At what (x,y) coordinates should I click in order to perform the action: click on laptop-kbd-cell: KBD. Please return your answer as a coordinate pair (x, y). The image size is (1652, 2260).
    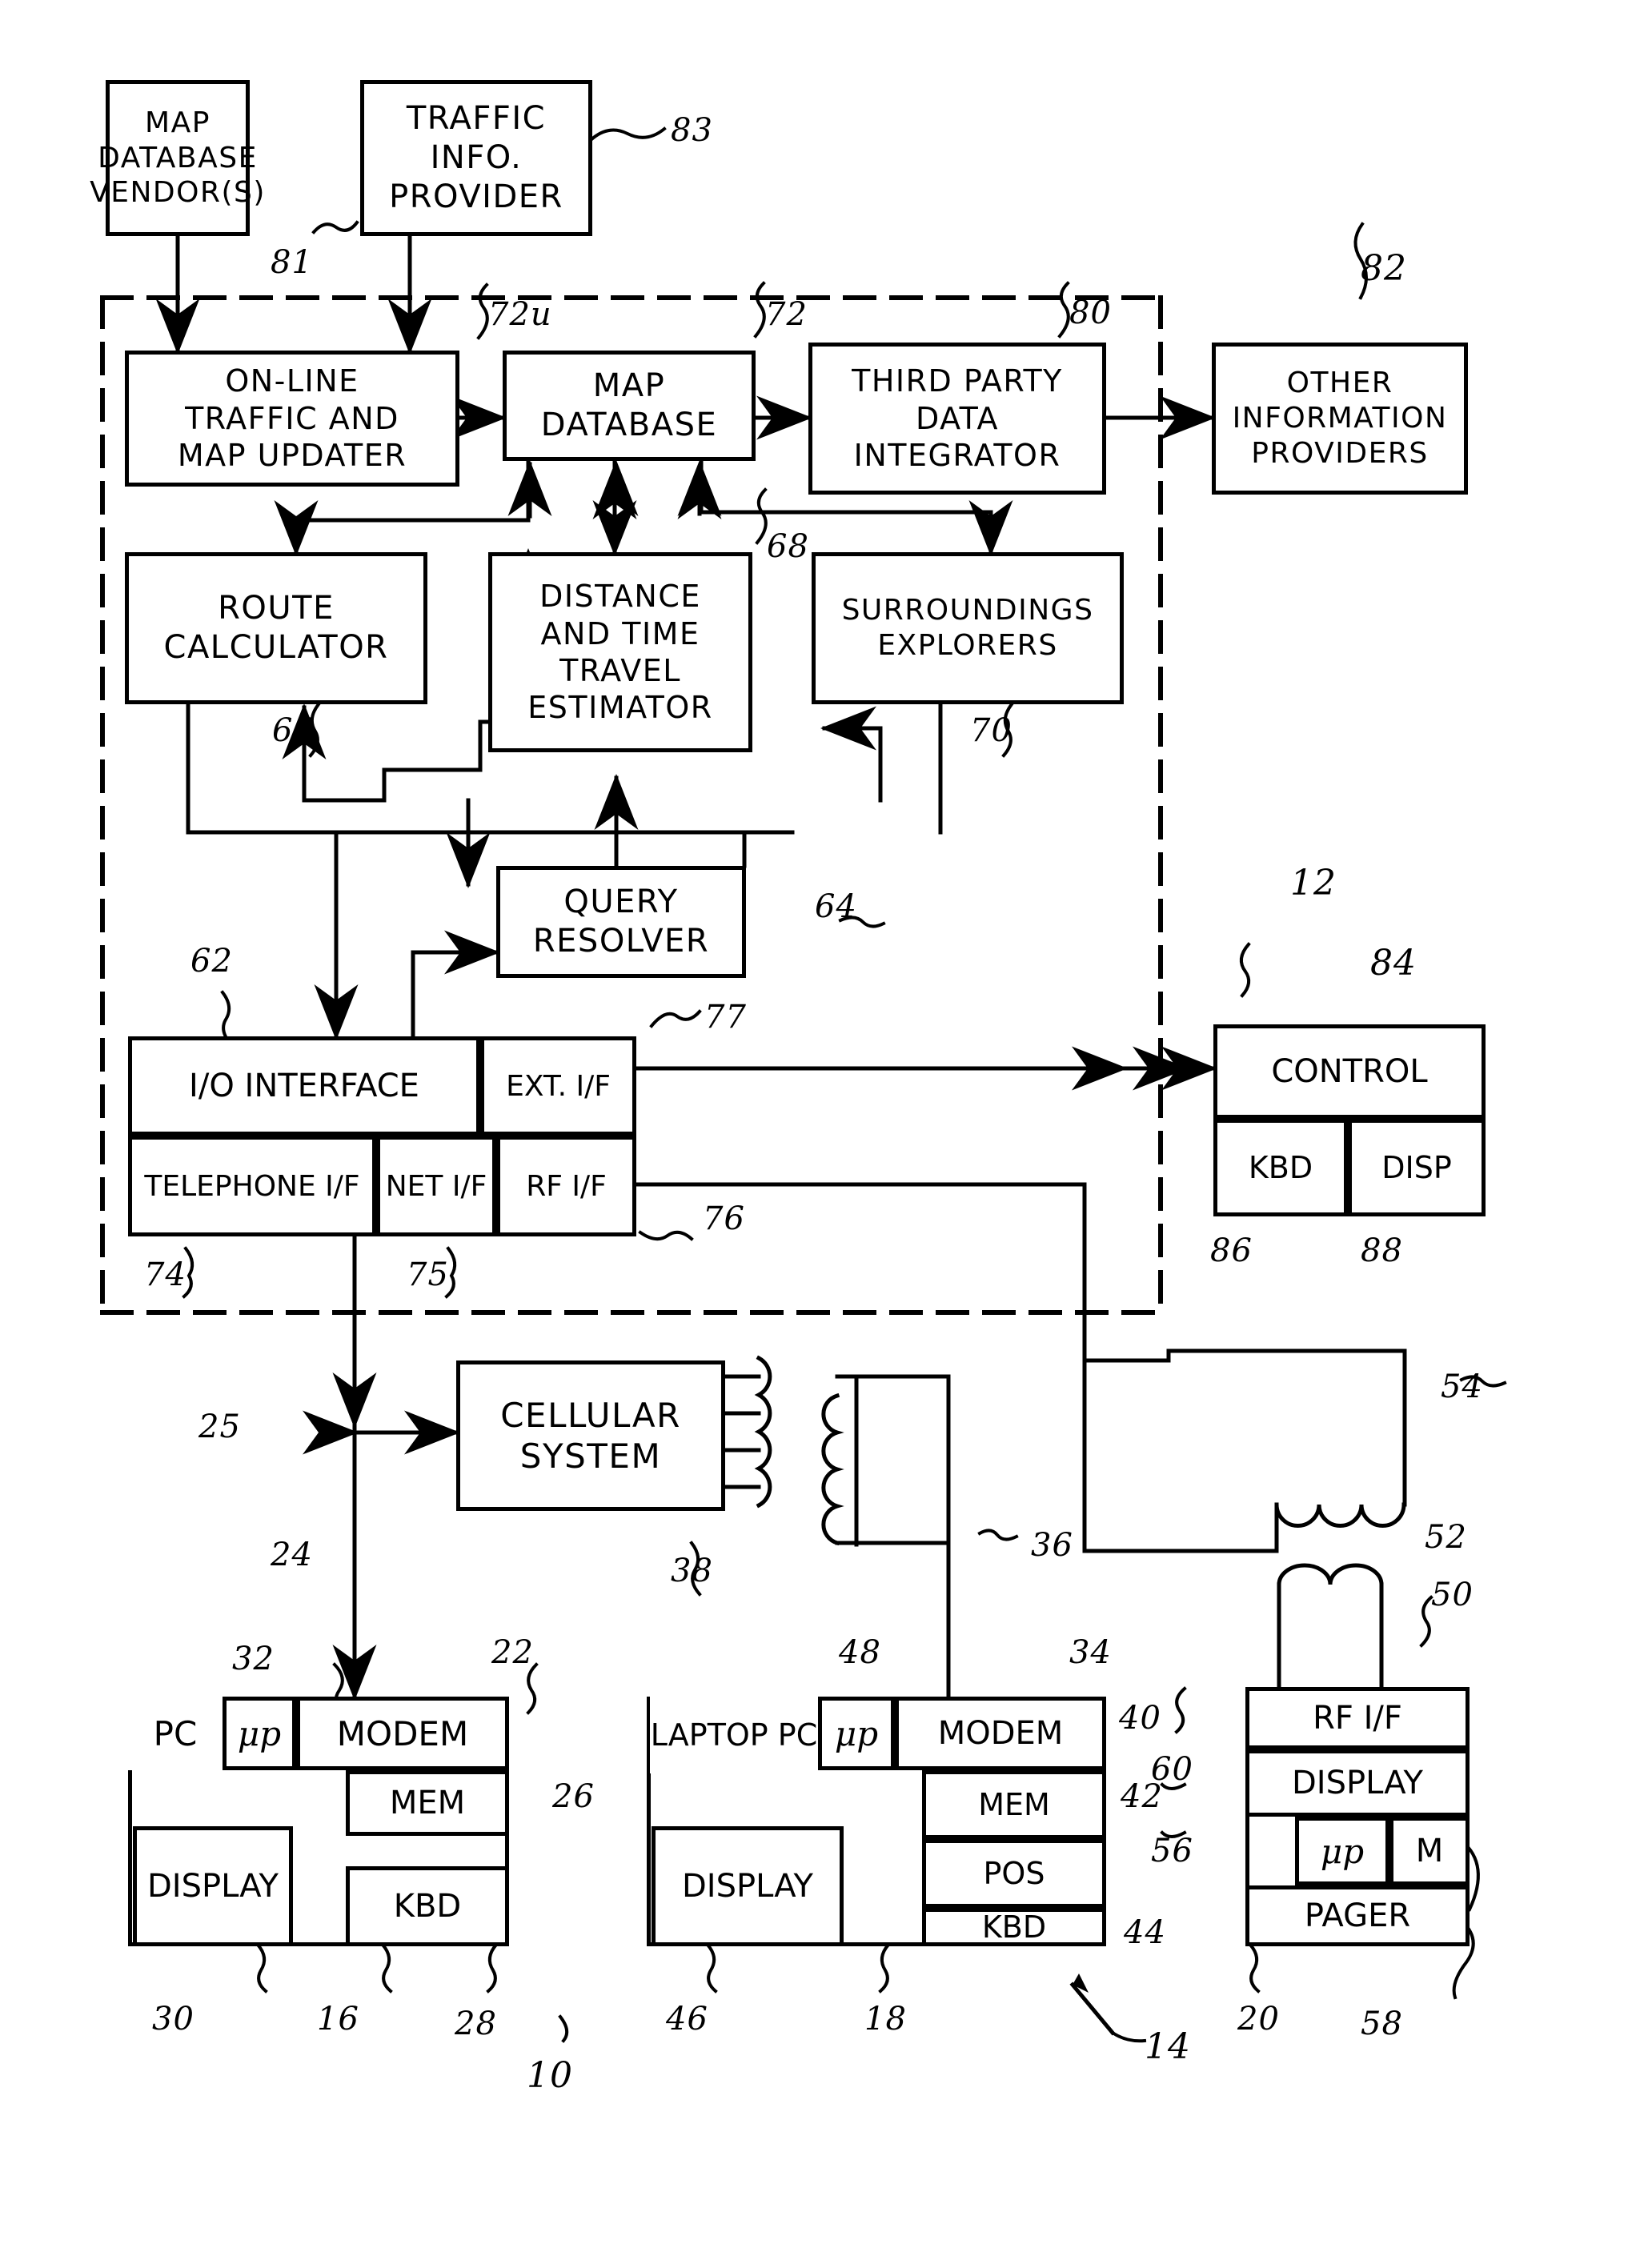
    Looking at the image, I should click on (1014, 1927).